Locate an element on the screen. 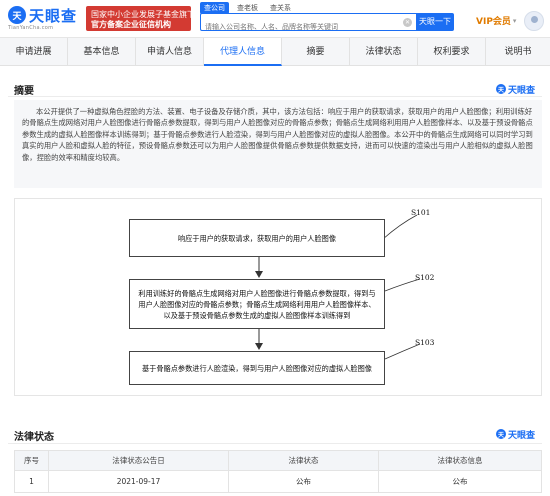 The height and width of the screenshot is (496, 550). tab-basic-info: 基本信息 is located at coordinates (102, 52).